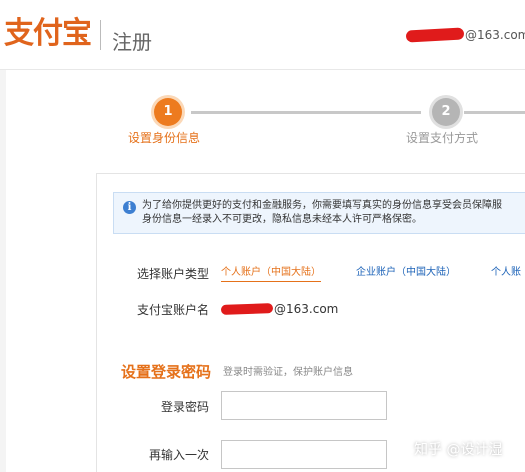  I want to click on current-account: @163.com, so click(465, 35).